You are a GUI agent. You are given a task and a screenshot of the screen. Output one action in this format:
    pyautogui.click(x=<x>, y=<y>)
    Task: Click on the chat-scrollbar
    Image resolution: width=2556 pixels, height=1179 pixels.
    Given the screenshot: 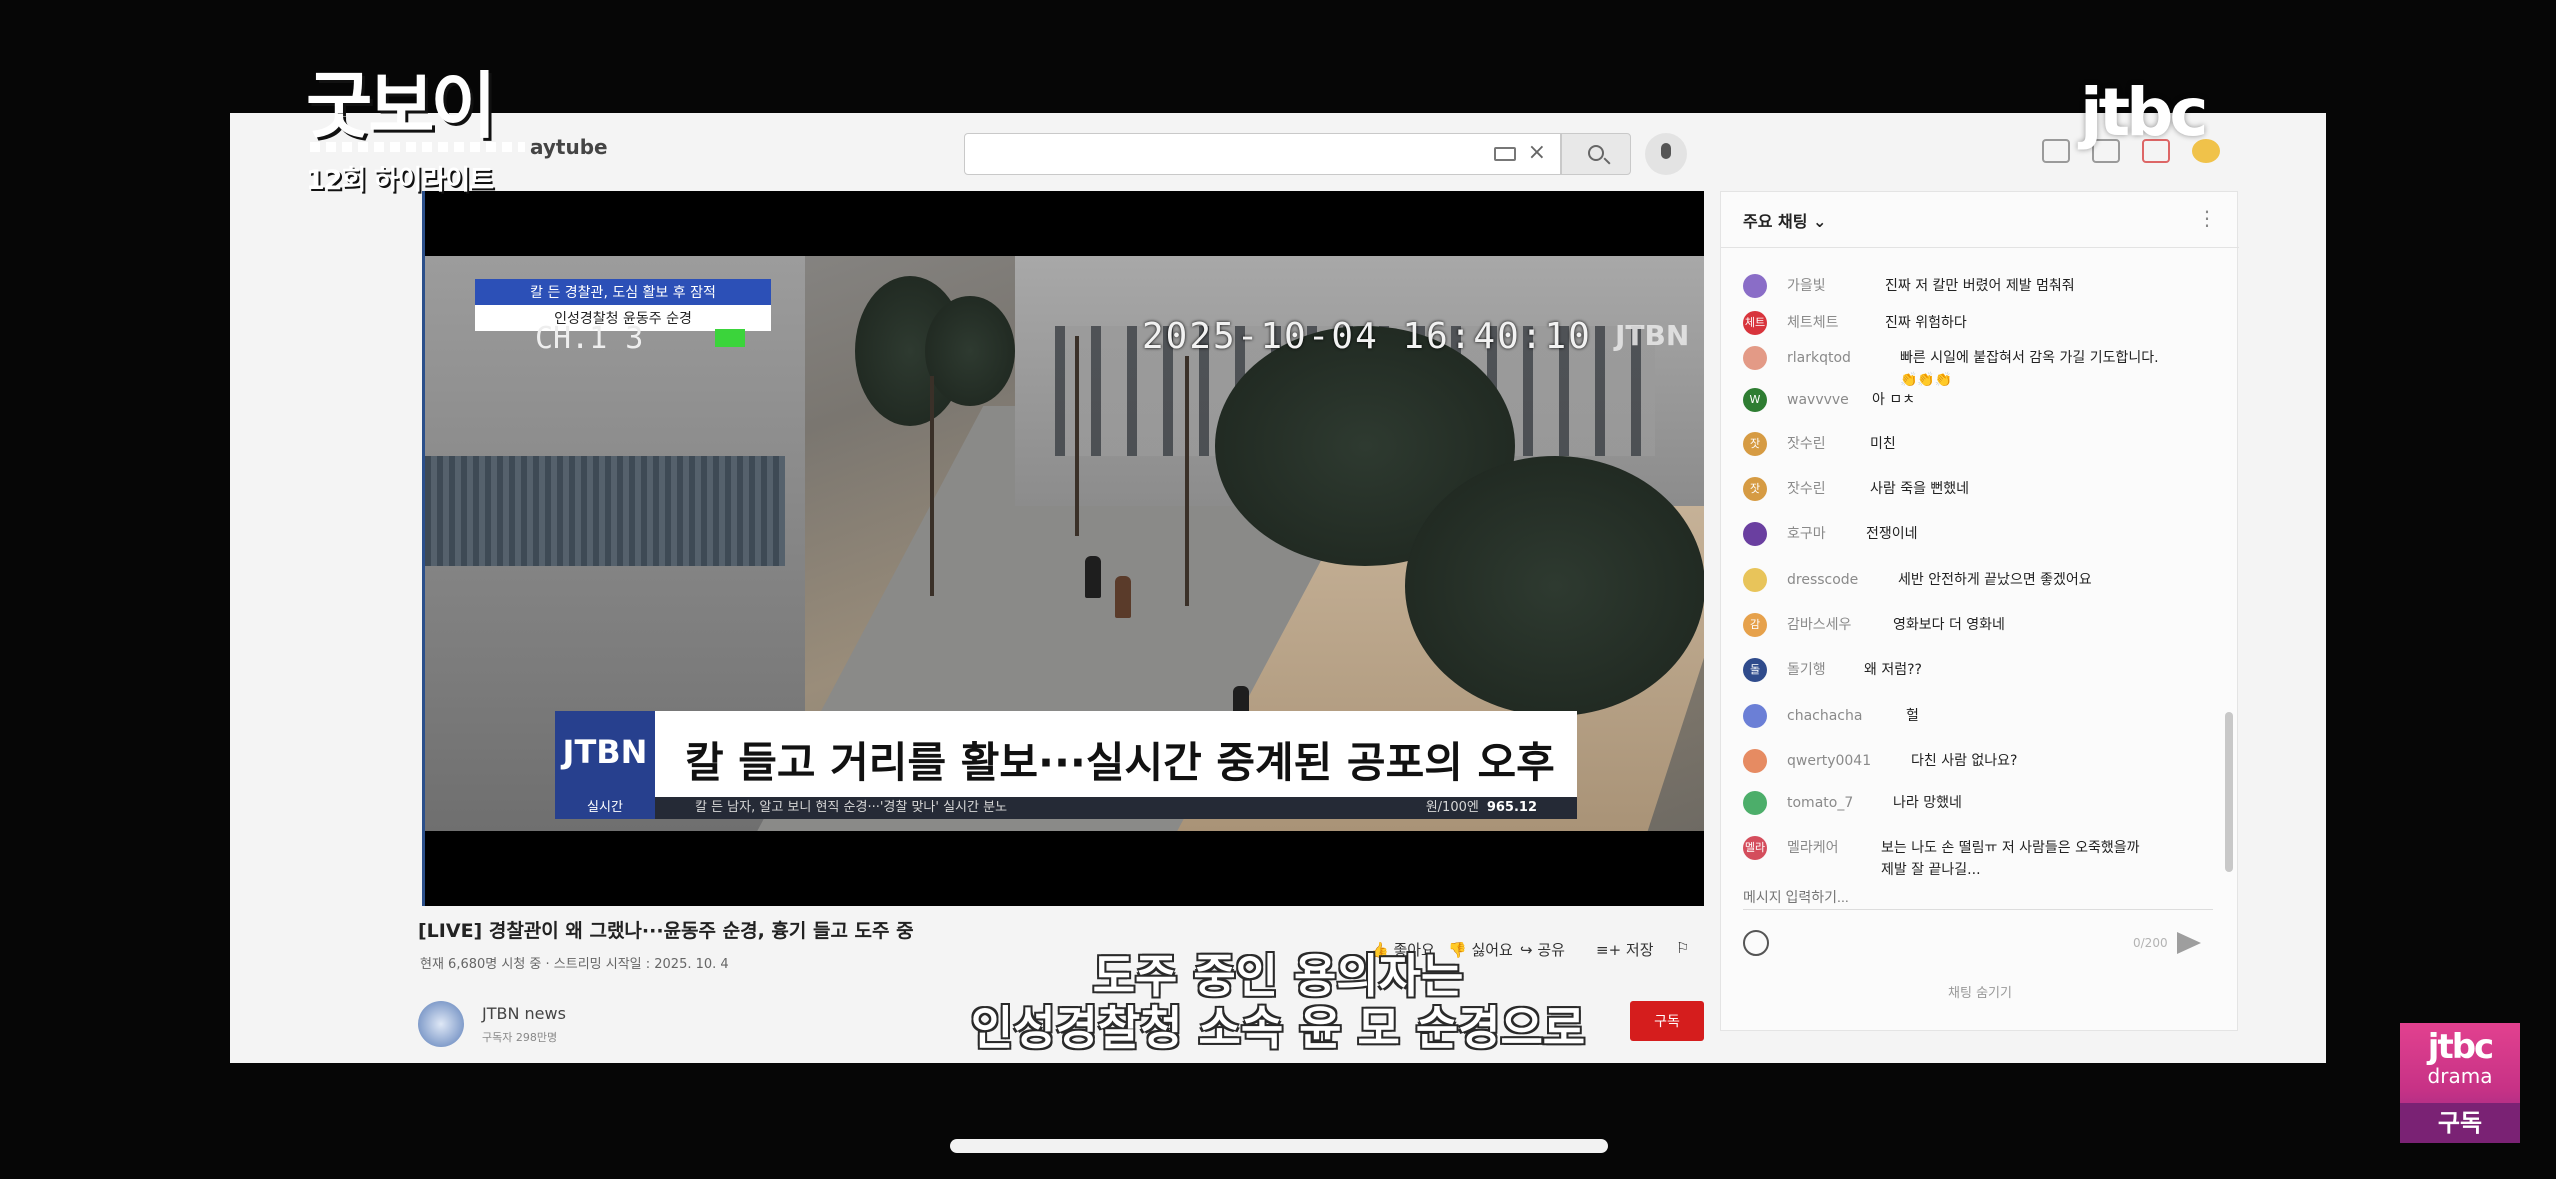 What is the action you would take?
    pyautogui.click(x=2229, y=792)
    